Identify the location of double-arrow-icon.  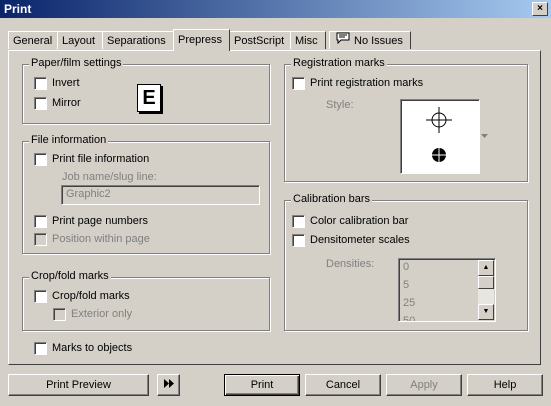
(168, 385).